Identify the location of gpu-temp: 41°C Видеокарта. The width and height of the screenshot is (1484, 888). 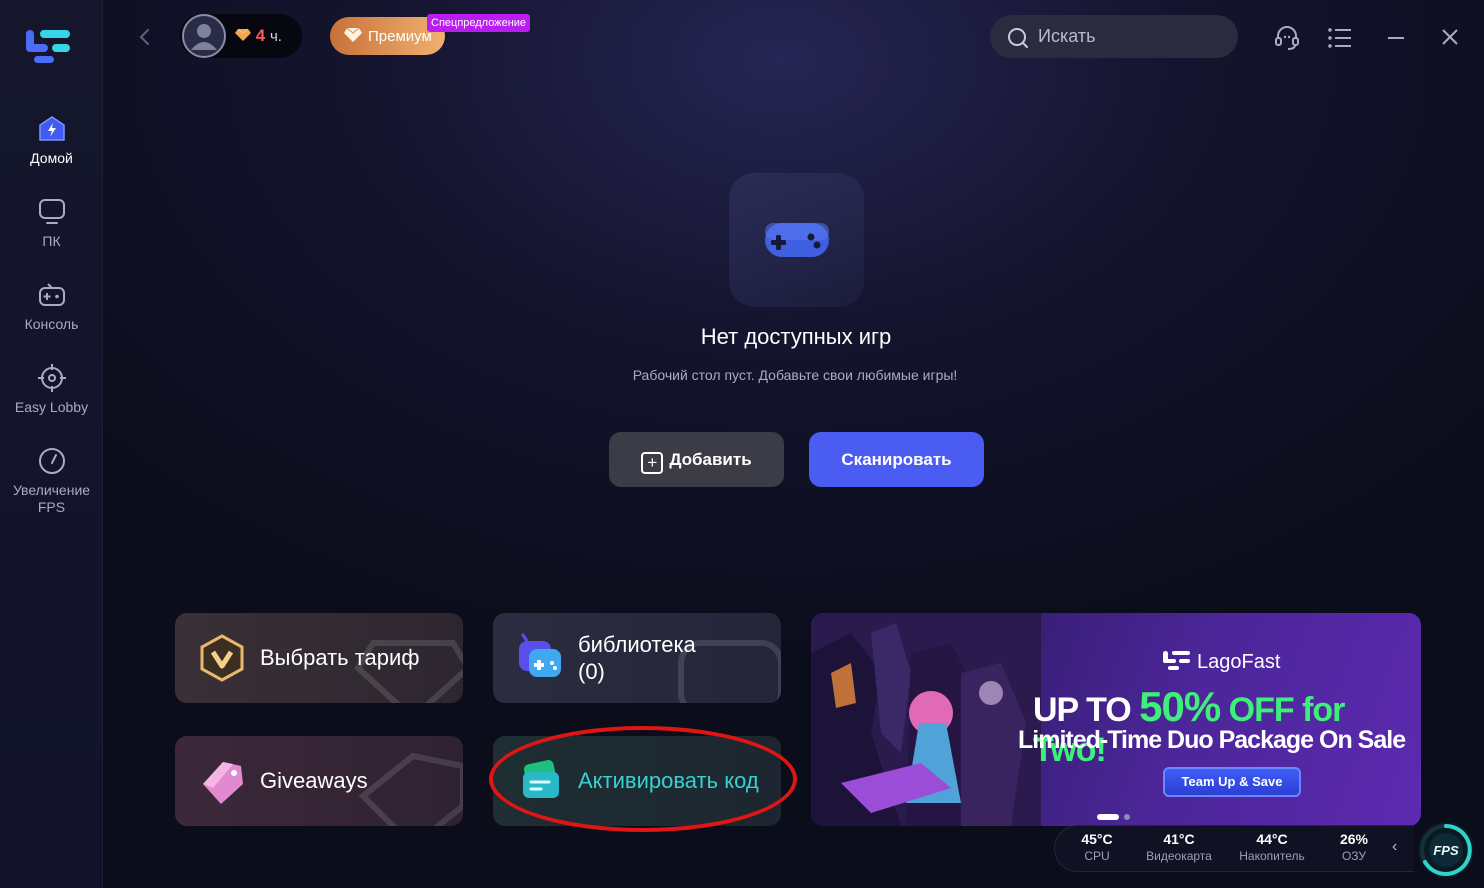
(1179, 847).